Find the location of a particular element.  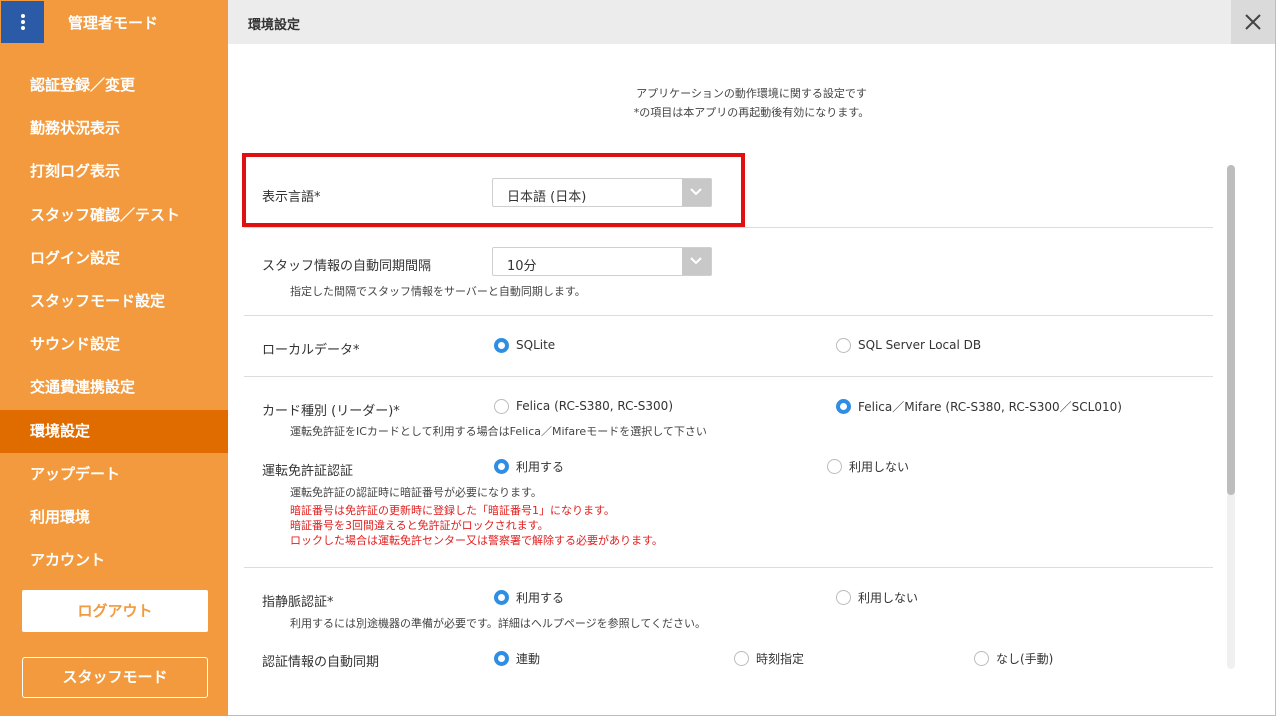

sidebar-item-work-status: 勤務状況表示 is located at coordinates (114, 128).